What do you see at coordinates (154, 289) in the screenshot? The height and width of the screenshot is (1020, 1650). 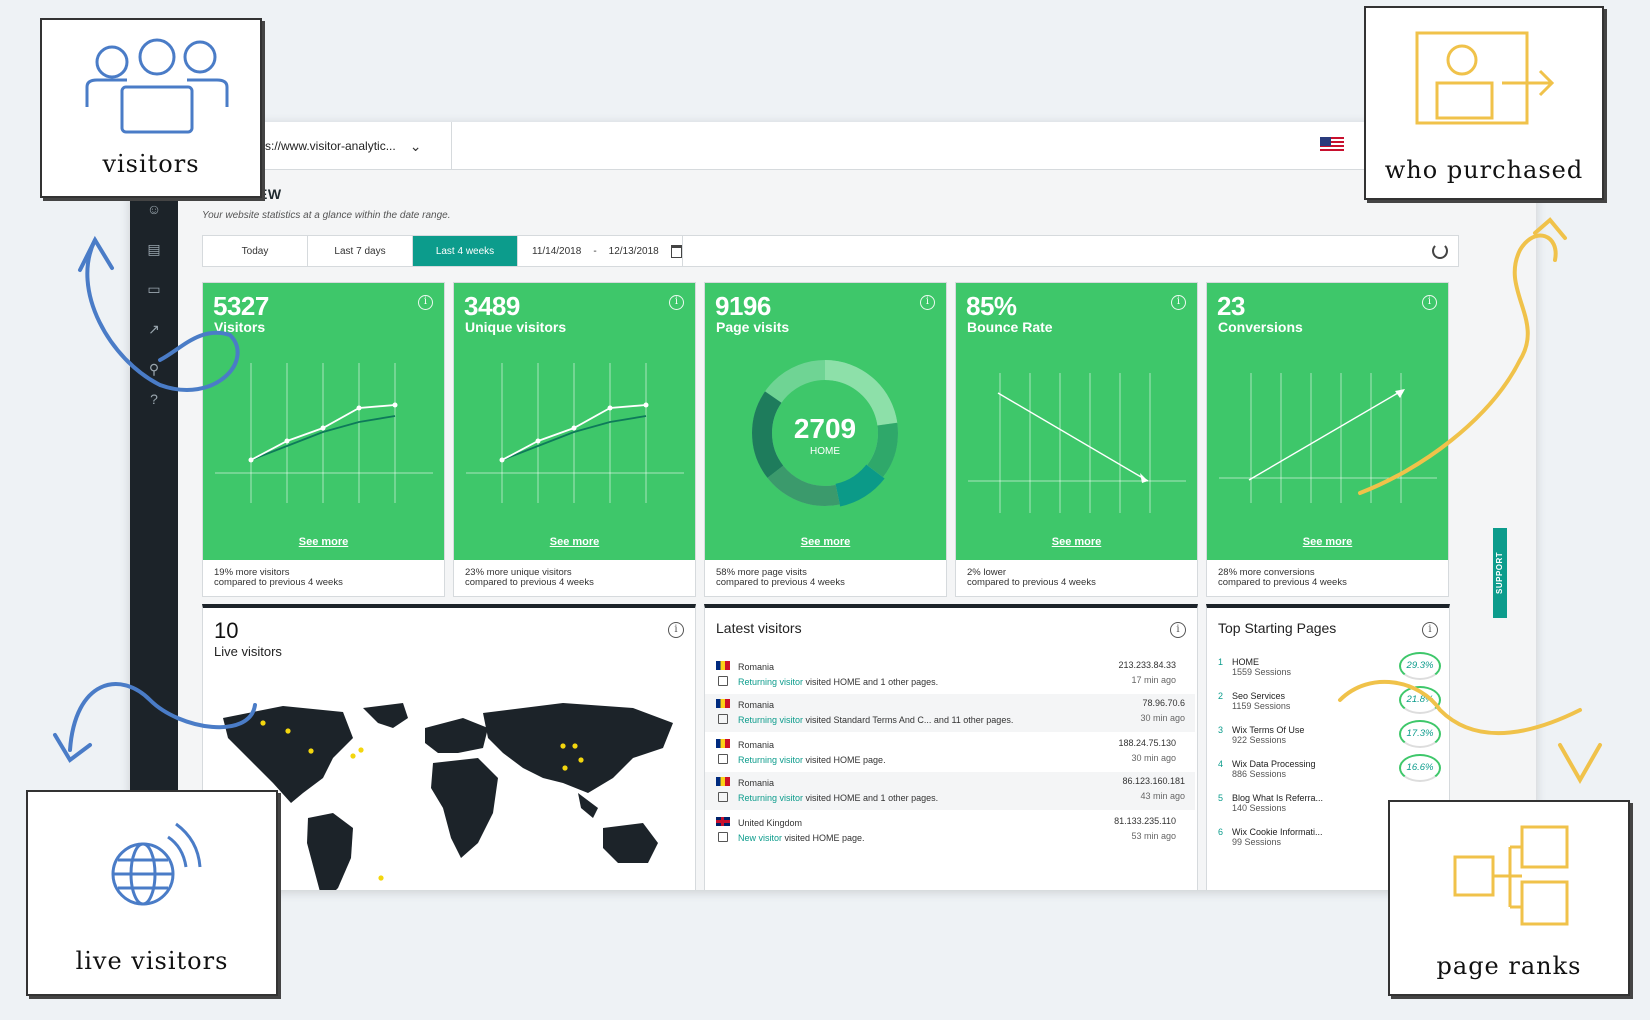 I see `screen-icon: ▭` at bounding box center [154, 289].